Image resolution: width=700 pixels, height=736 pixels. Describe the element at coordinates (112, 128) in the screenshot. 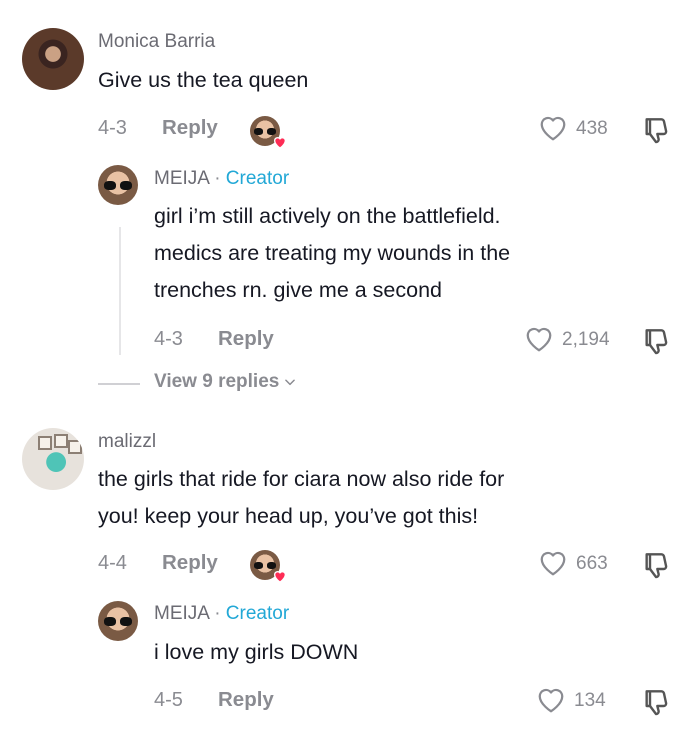

I see `comment-date: 4-3` at that location.